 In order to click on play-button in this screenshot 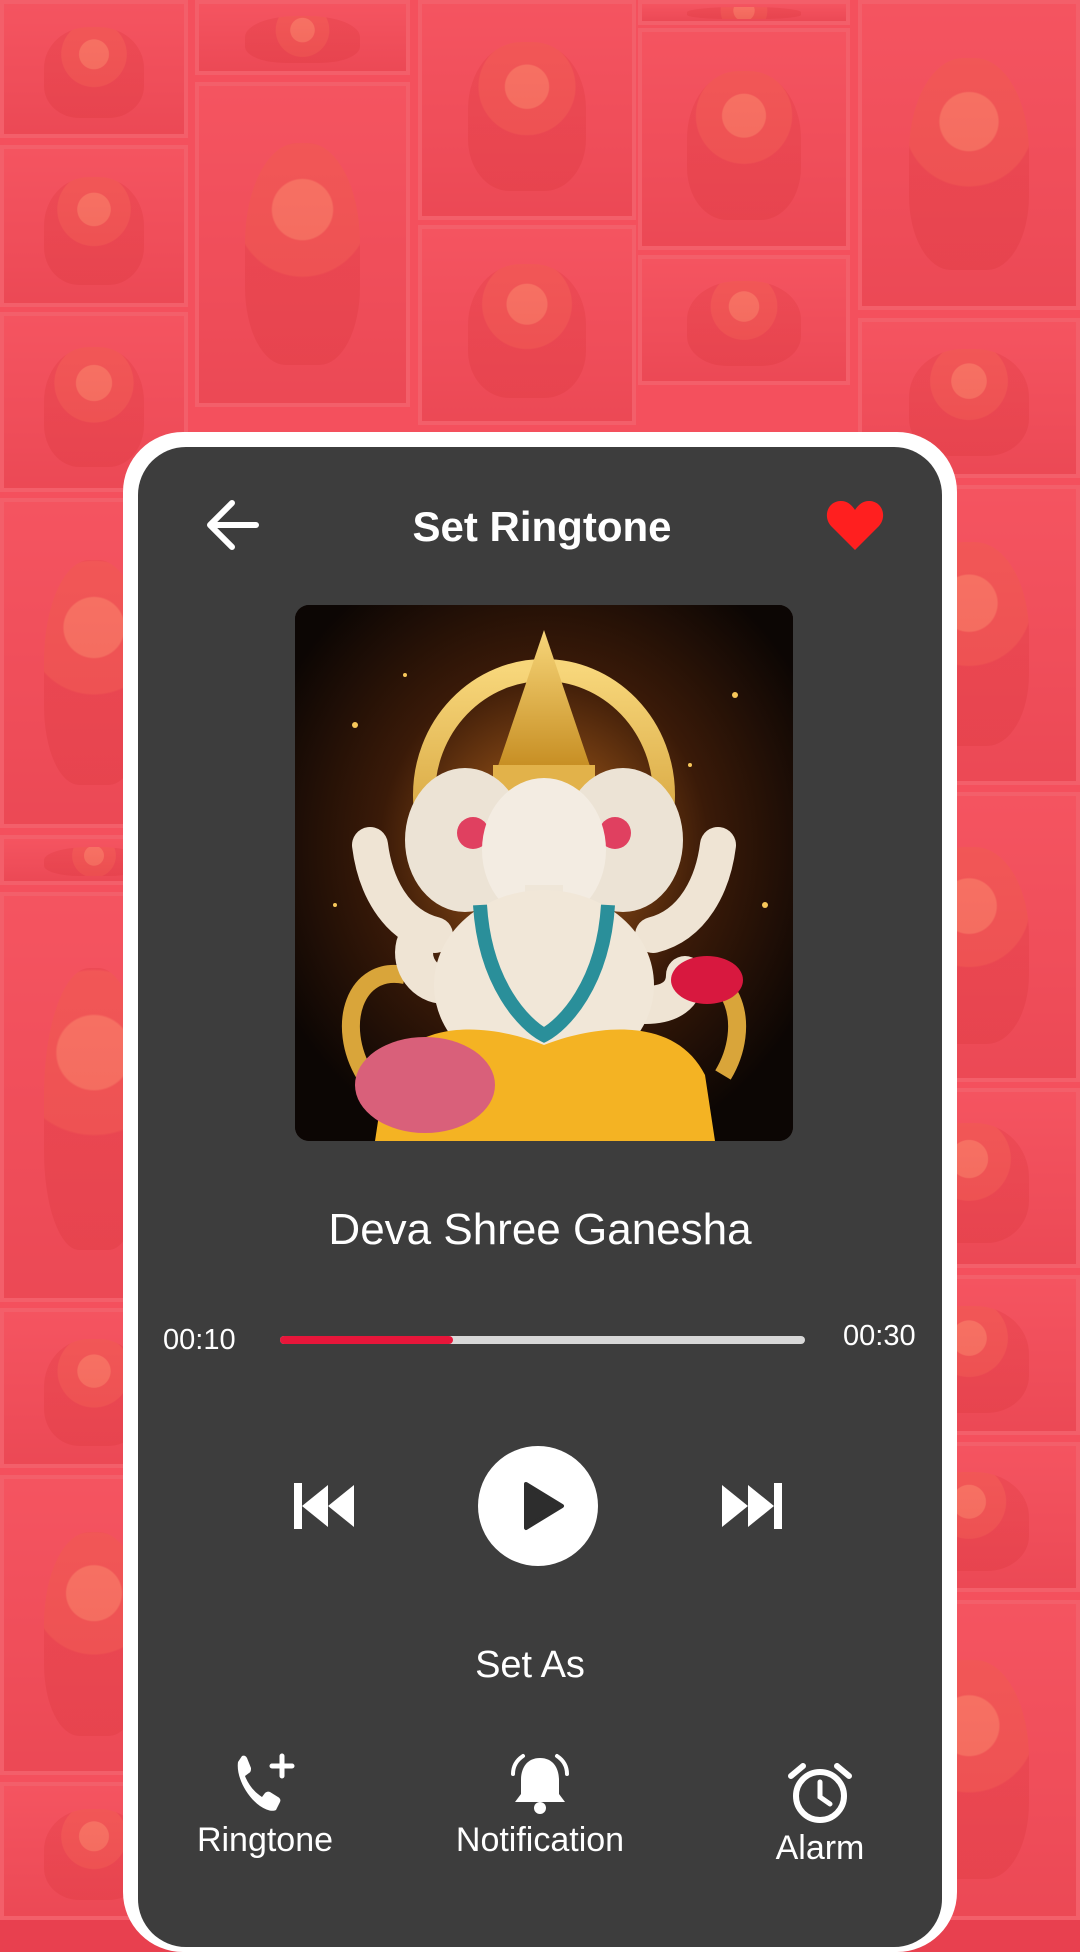, I will do `click(538, 1506)`.